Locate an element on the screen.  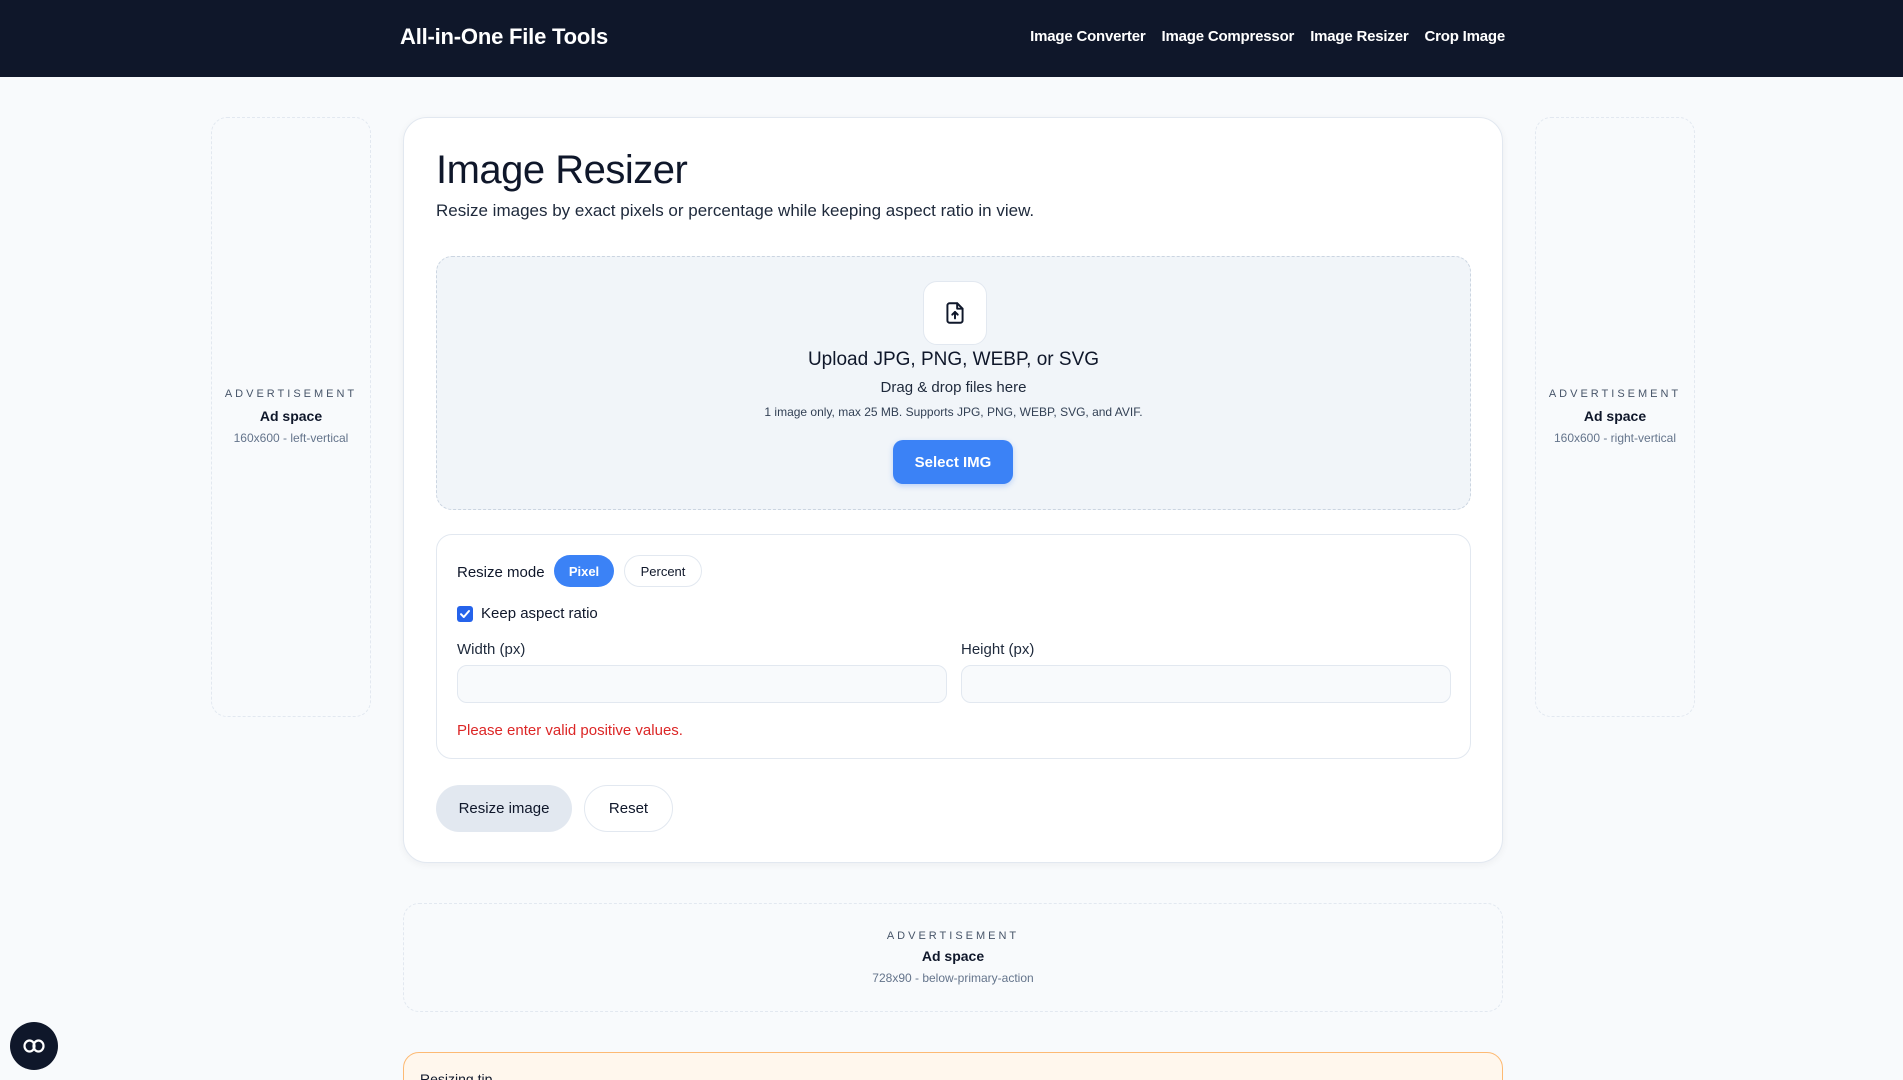
height-label: Height (px) is located at coordinates (998, 649).